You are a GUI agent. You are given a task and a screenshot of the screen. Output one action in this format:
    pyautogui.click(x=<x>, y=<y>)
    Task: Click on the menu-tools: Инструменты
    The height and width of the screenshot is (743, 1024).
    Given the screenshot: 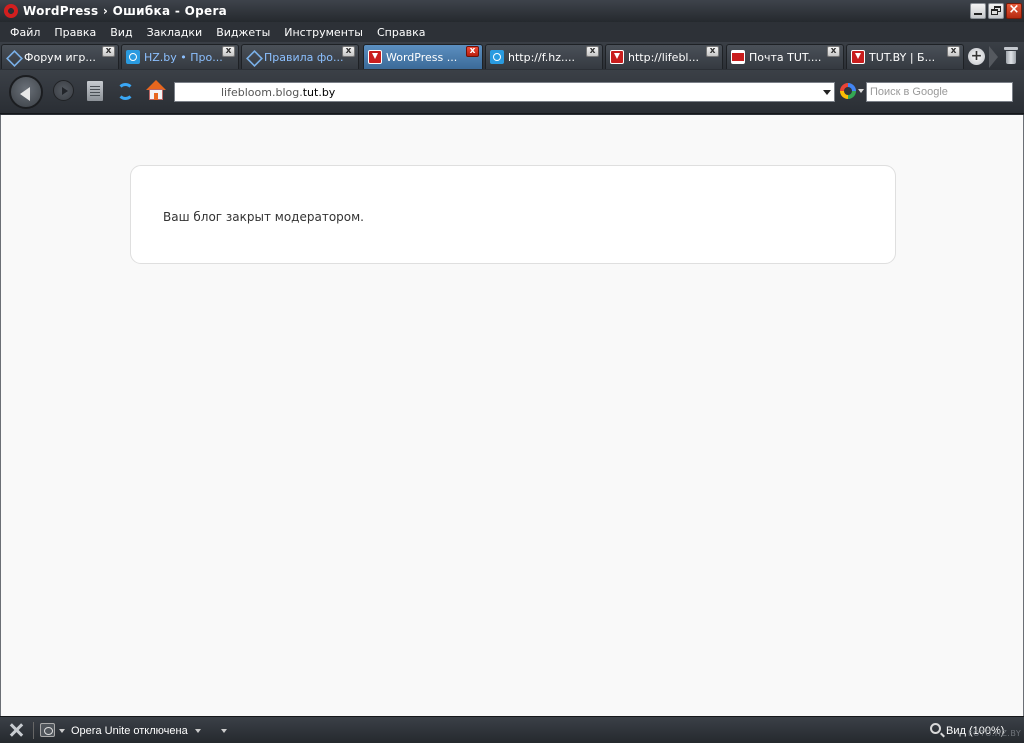 What is the action you would take?
    pyautogui.click(x=323, y=32)
    